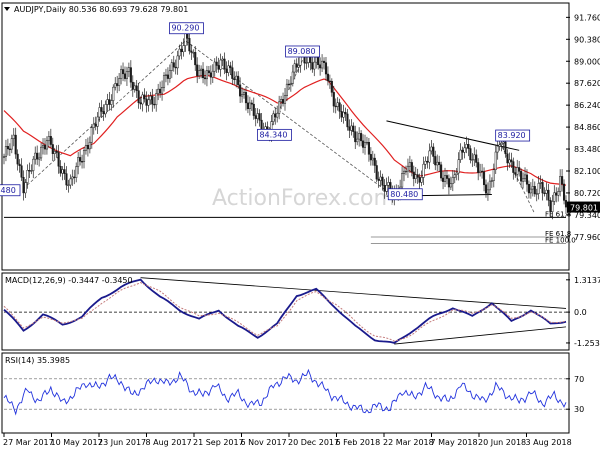 The width and height of the screenshot is (600, 450). Describe the element at coordinates (587, 280) in the screenshot. I see `macd-y-tick-label: 1.3137` at that location.